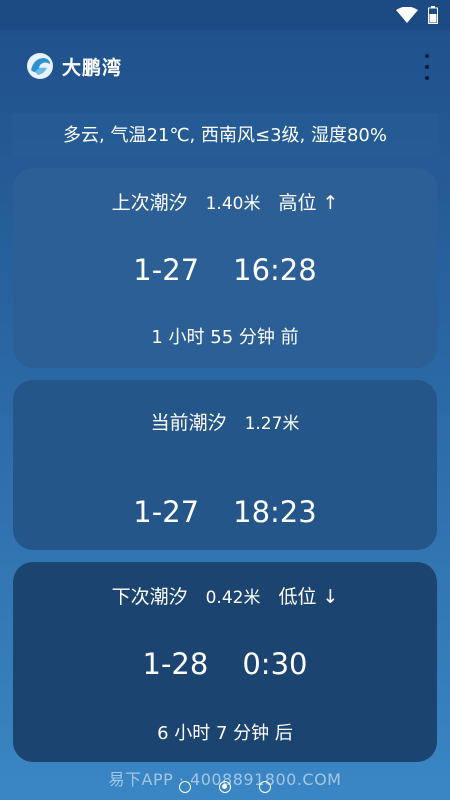 The height and width of the screenshot is (800, 450). I want to click on current-tide-height: 1.27米, so click(272, 424).